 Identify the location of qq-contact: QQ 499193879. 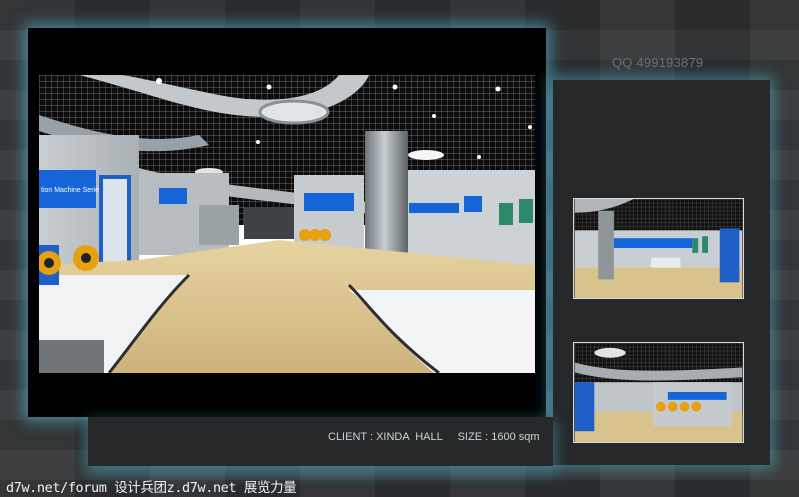
(658, 62).